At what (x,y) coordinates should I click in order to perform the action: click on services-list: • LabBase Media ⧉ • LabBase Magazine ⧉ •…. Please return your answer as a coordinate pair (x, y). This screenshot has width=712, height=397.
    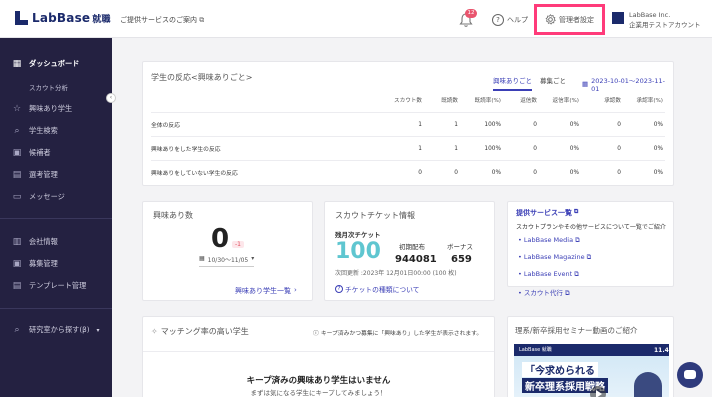
    Looking at the image, I should click on (554, 269).